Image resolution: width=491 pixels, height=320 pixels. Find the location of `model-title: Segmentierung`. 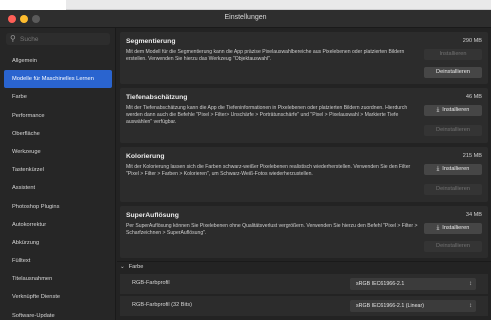

model-title: Segmentierung is located at coordinates (151, 41).